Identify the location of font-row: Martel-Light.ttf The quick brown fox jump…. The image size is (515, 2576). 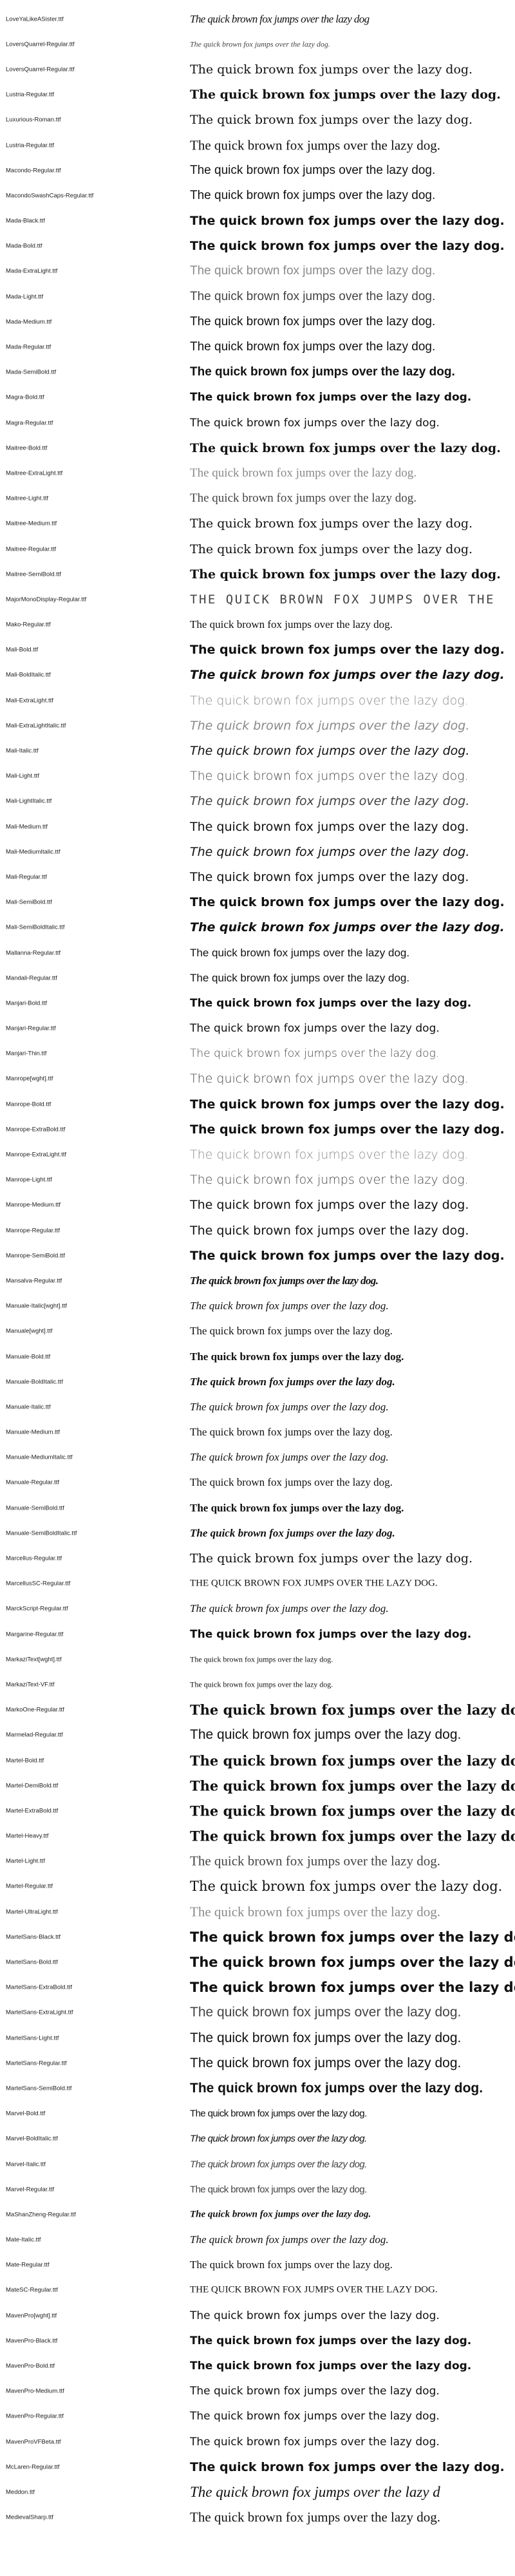
(257, 1861).